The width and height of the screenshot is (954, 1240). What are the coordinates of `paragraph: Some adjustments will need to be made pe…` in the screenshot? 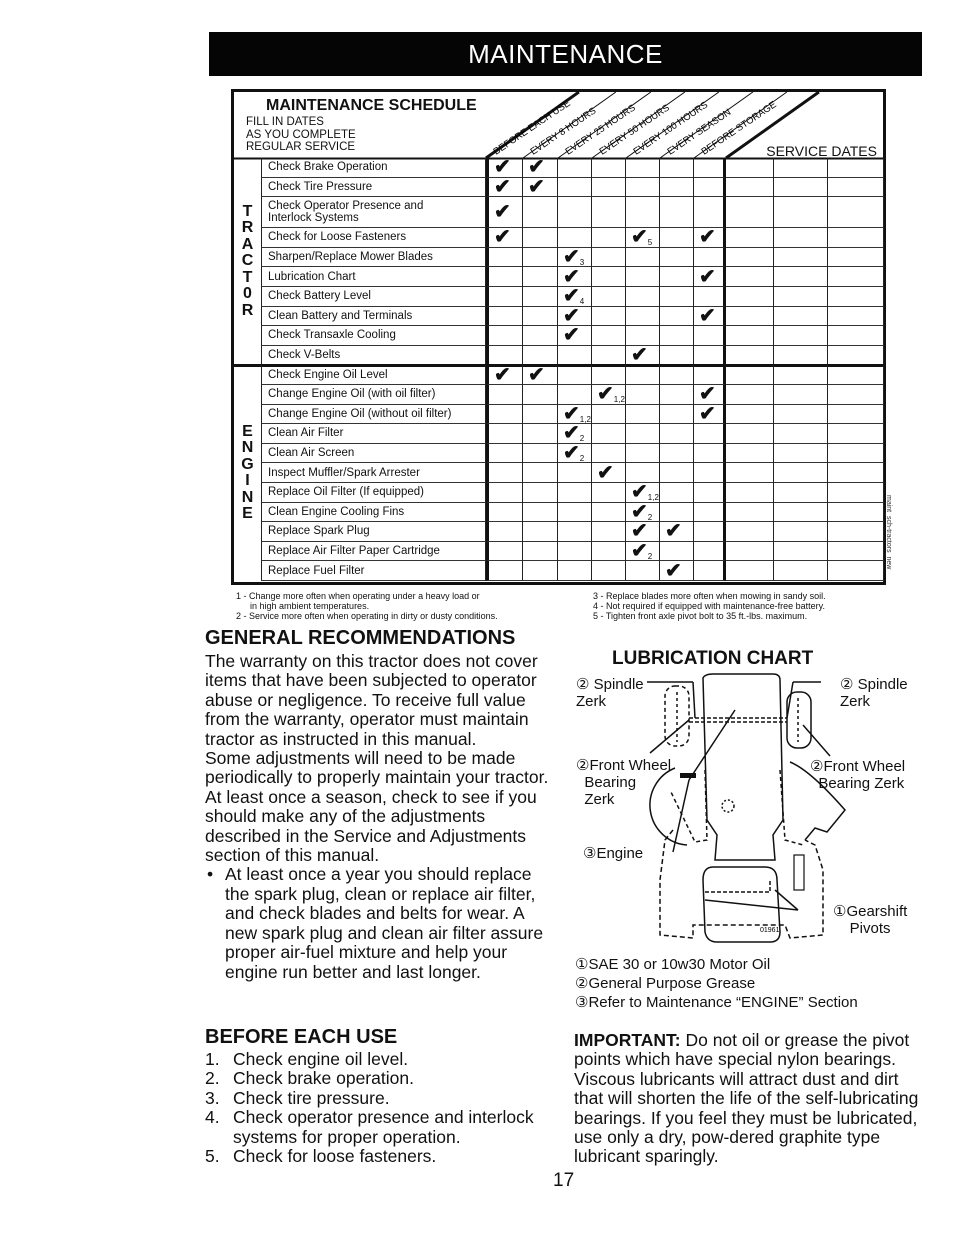 It's located at (377, 768).